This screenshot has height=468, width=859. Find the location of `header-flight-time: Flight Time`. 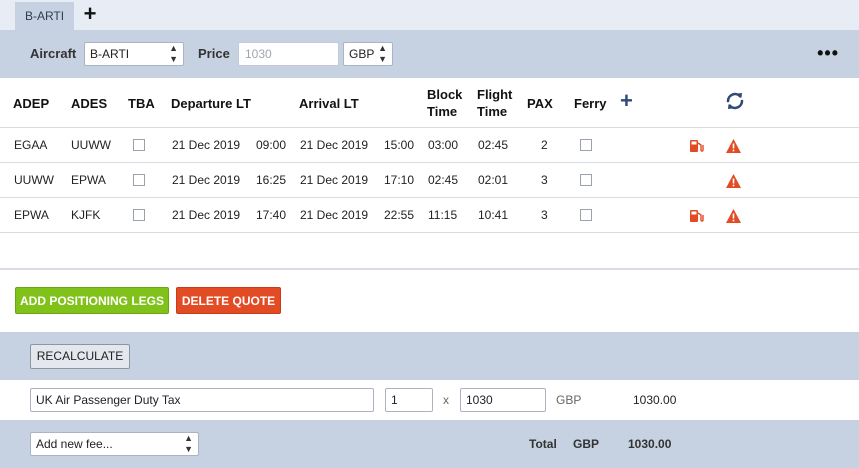

header-flight-time: Flight Time is located at coordinates (494, 103).